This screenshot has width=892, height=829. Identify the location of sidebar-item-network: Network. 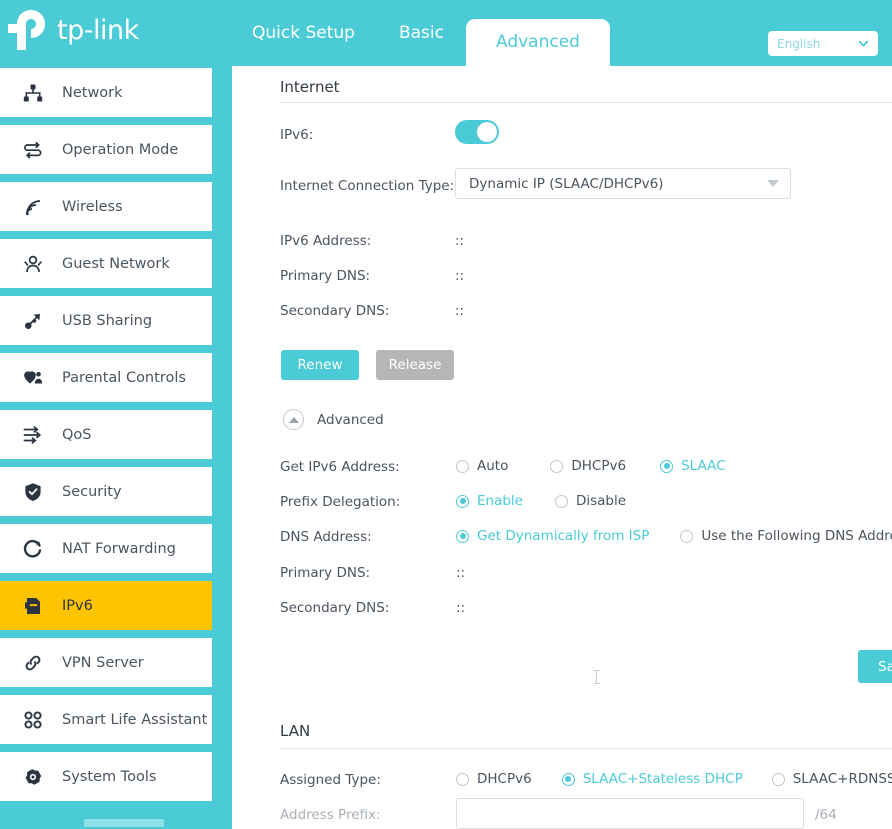
(106, 92).